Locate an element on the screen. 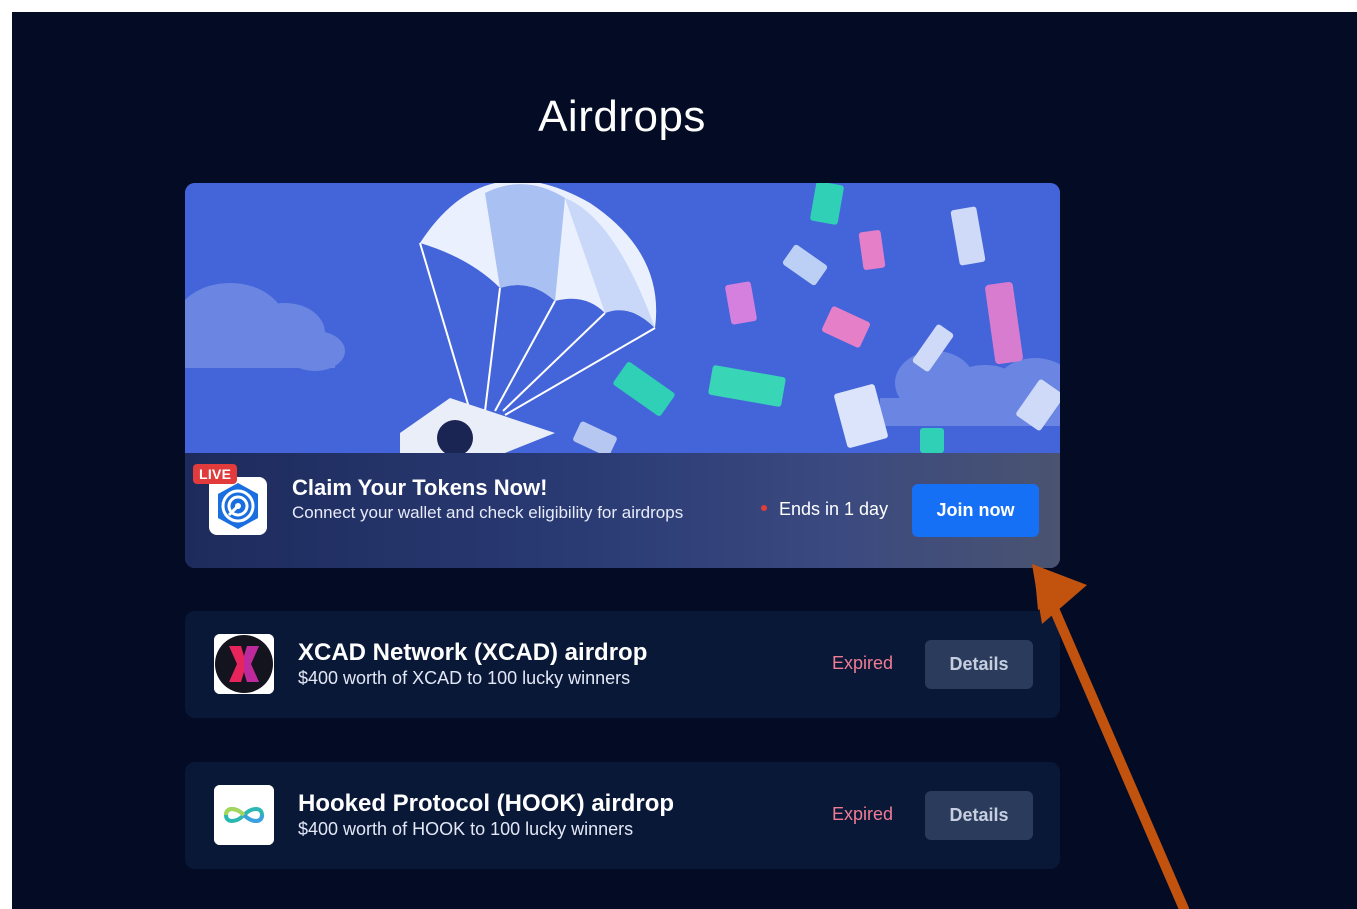 This screenshot has height=909, width=1357. airdrop-subtitle: $400 worth of HOOK to 100 lucky winners is located at coordinates (466, 829).